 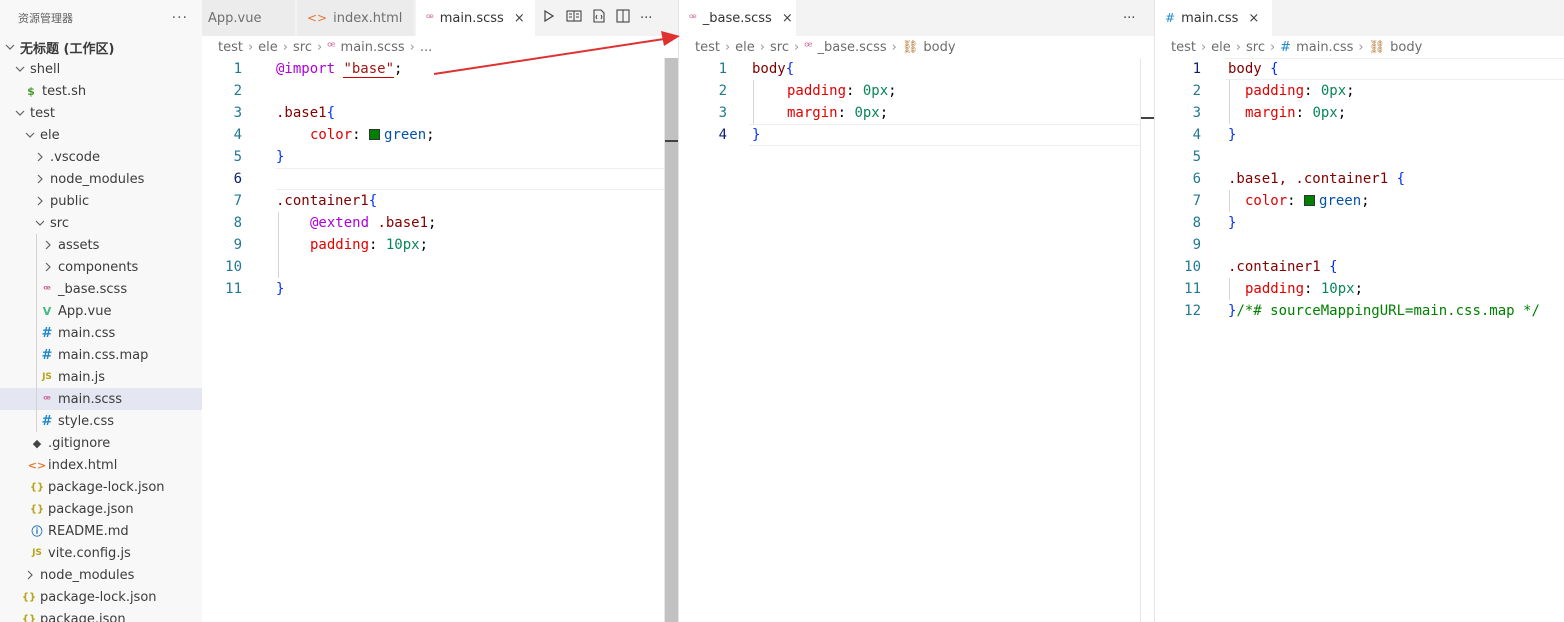 What do you see at coordinates (623, 18) in the screenshot?
I see `split-editor-icon` at bounding box center [623, 18].